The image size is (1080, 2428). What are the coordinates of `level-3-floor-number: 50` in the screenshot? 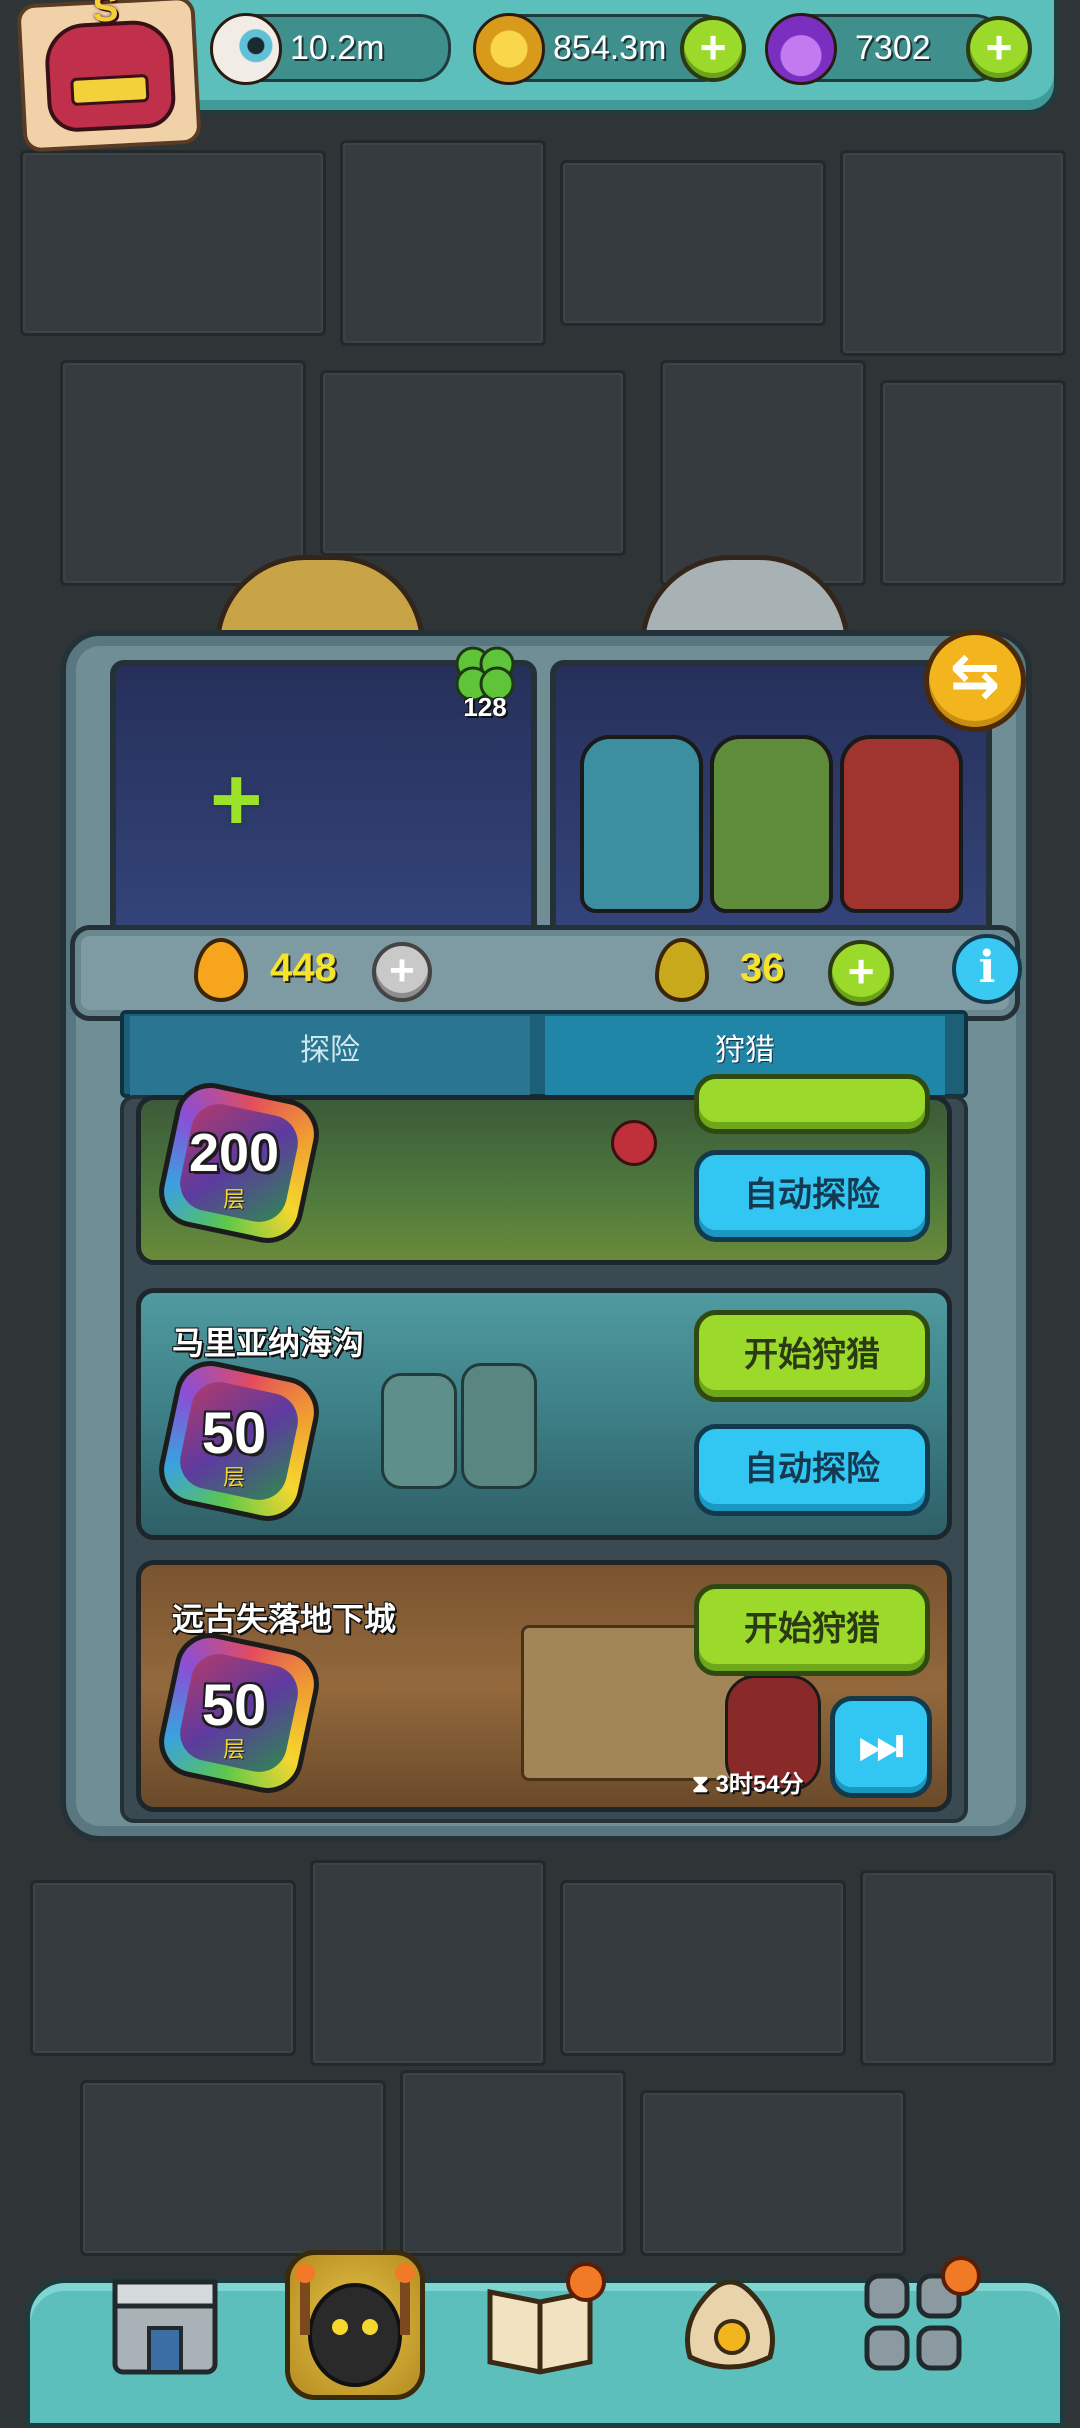 It's located at (234, 1705).